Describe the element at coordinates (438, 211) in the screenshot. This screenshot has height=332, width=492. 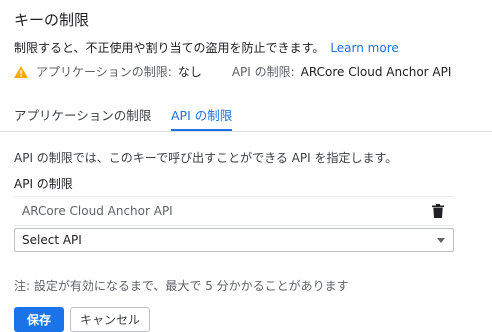
I see `delete-icon` at that location.